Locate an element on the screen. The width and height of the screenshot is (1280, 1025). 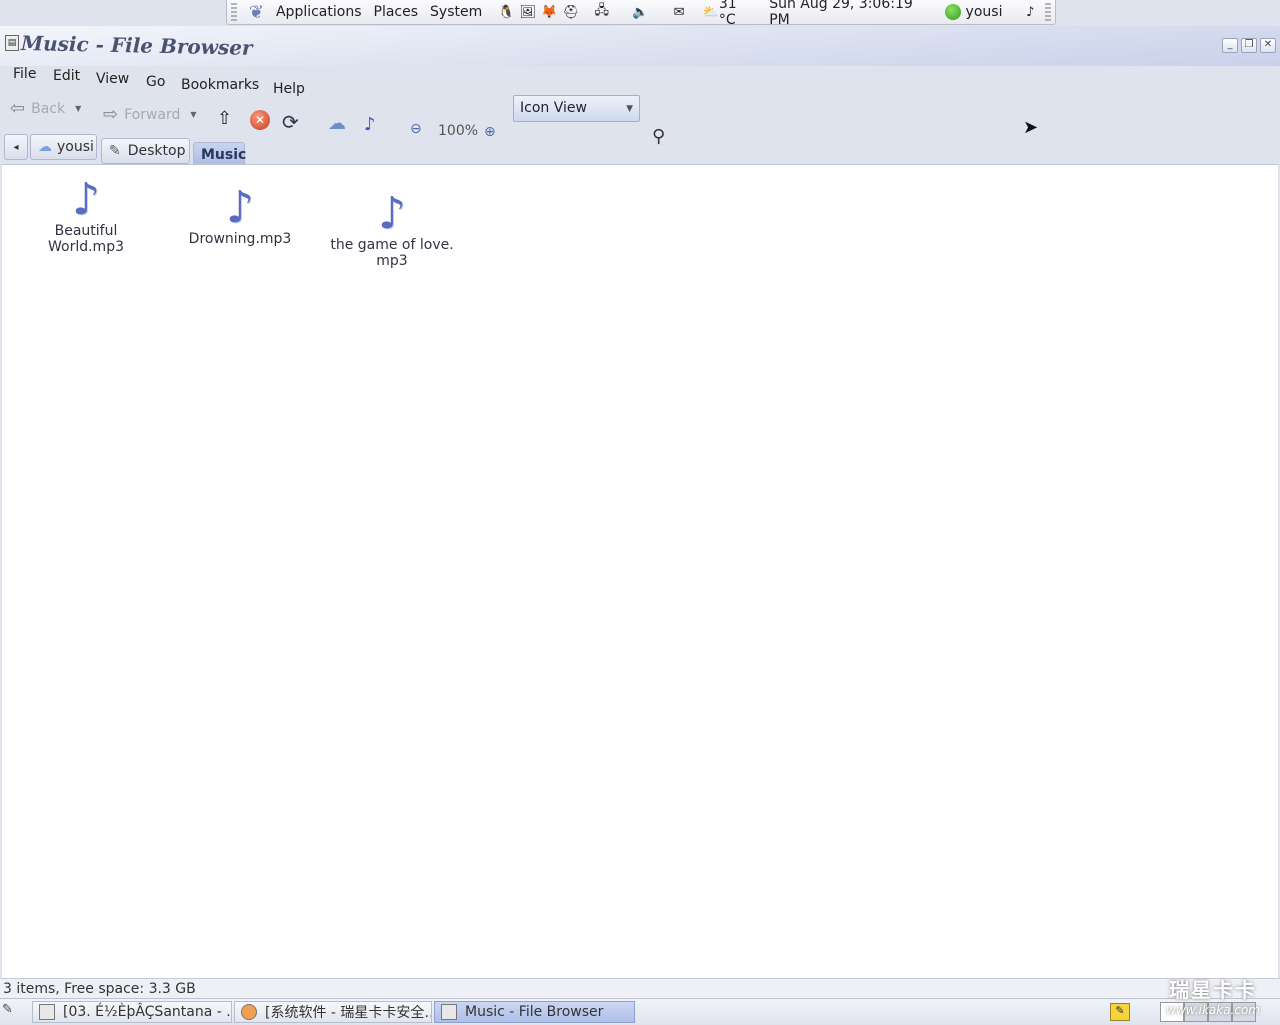
status-text: 3 items, Free space: 3.3 GB is located at coordinates (99, 989).